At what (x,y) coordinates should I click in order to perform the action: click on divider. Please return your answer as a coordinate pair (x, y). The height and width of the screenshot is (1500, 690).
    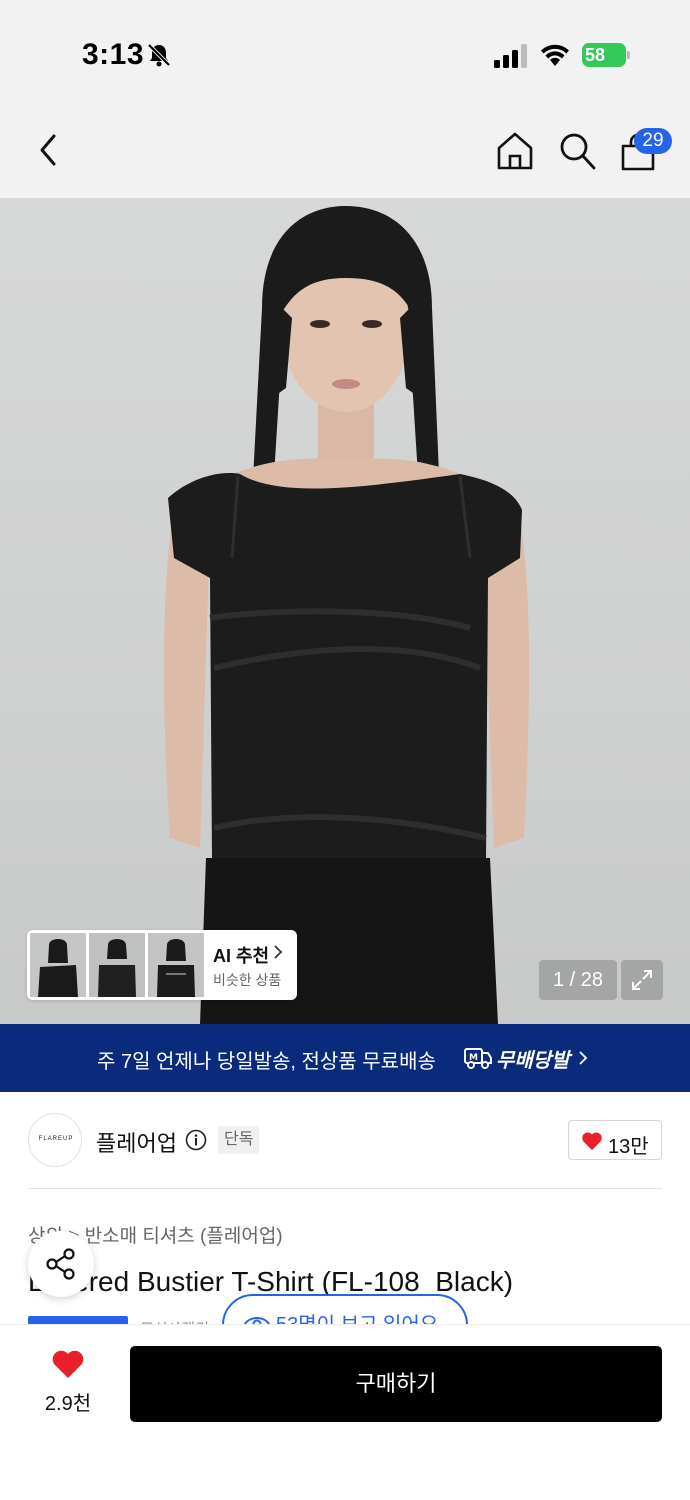
    Looking at the image, I should click on (345, 1188).